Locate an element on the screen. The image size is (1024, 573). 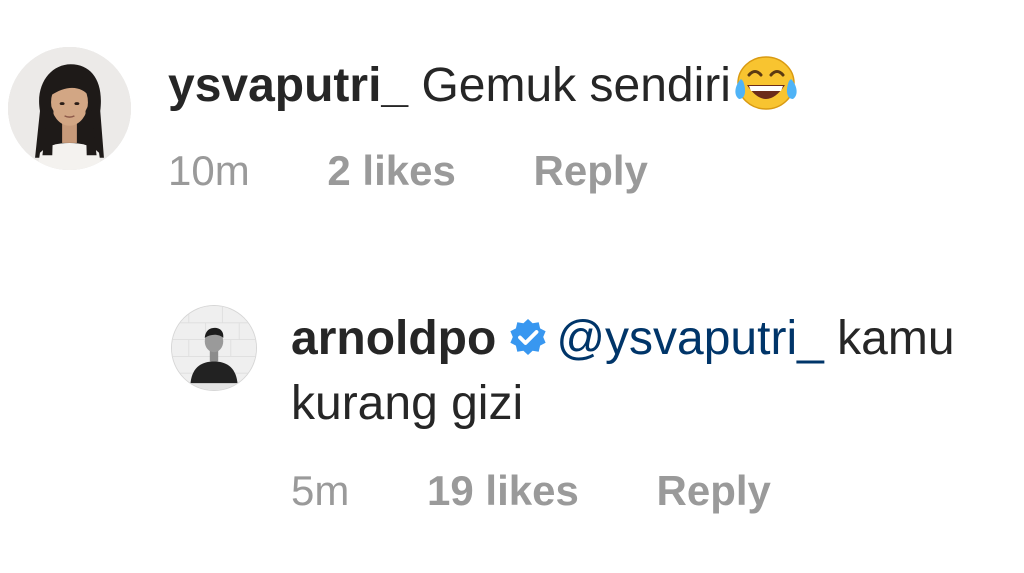
likes-count-button: 2 likes is located at coordinates (391, 171).